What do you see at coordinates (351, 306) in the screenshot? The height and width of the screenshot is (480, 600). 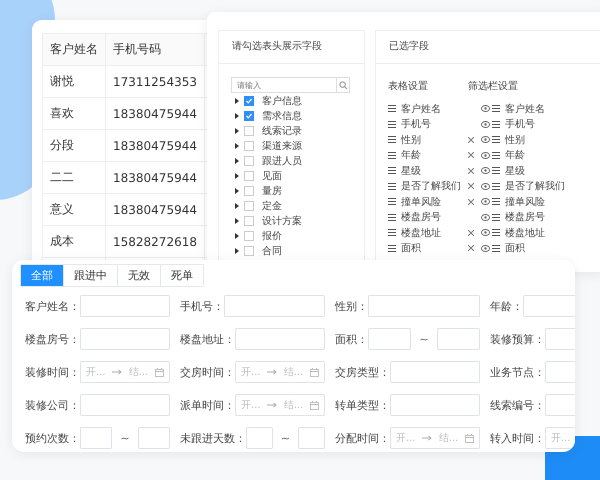 I see `field-label: 性别：` at bounding box center [351, 306].